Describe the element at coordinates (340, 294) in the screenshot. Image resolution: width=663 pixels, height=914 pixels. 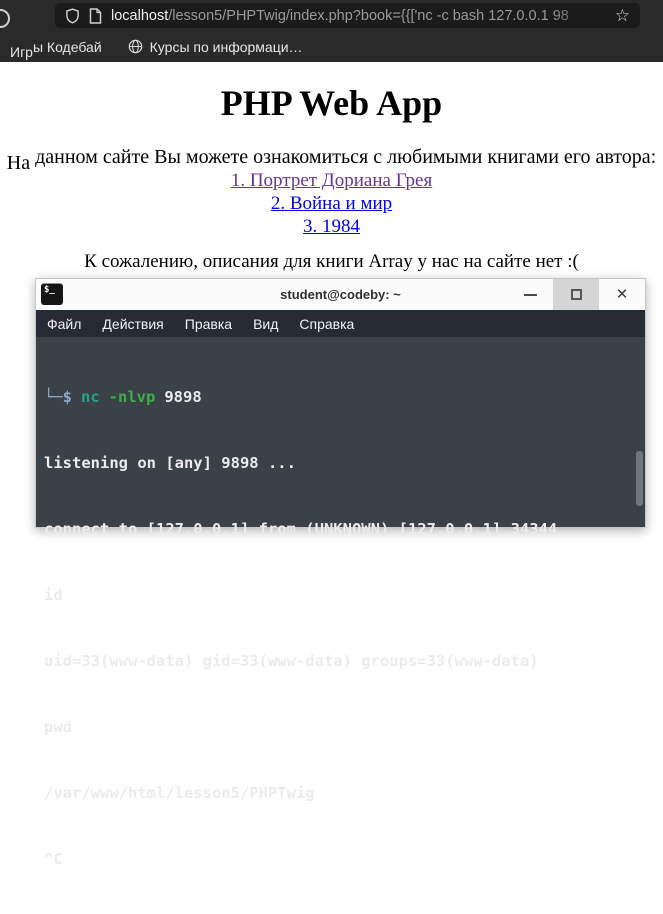
I see `terminal-titlebar: $_ student@codeby: ~ ✕` at that location.